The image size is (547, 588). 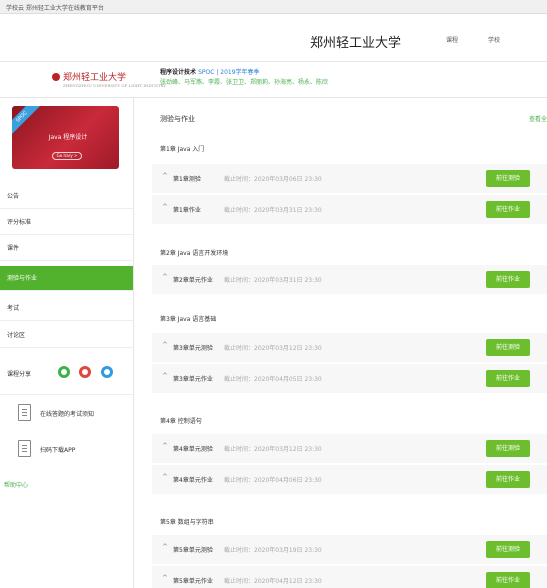 What do you see at coordinates (356, 43) in the screenshot?
I see `school-name: 郑州轻工业大学` at bounding box center [356, 43].